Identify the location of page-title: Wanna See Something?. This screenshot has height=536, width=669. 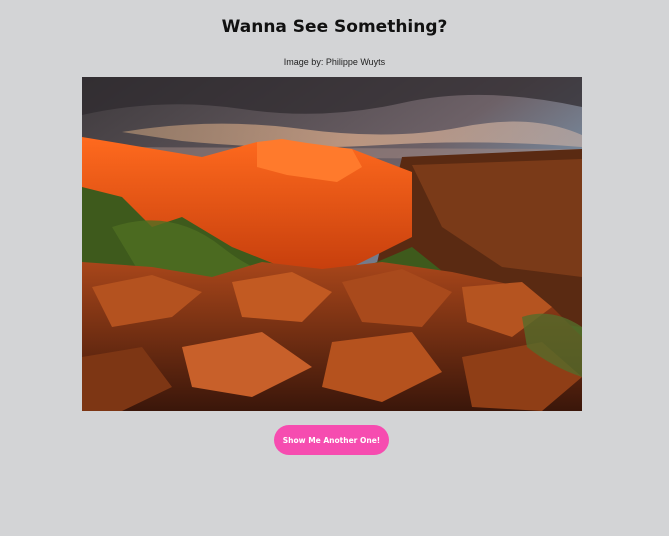
(334, 27).